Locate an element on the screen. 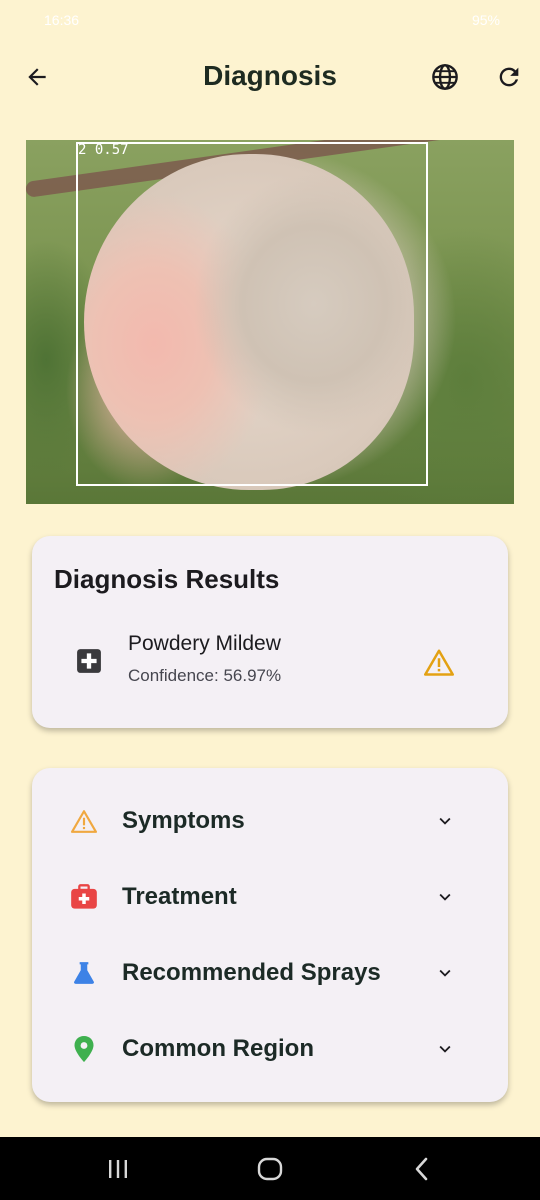 The width and height of the screenshot is (540, 1200). section-label: Symptoms is located at coordinates (183, 820).